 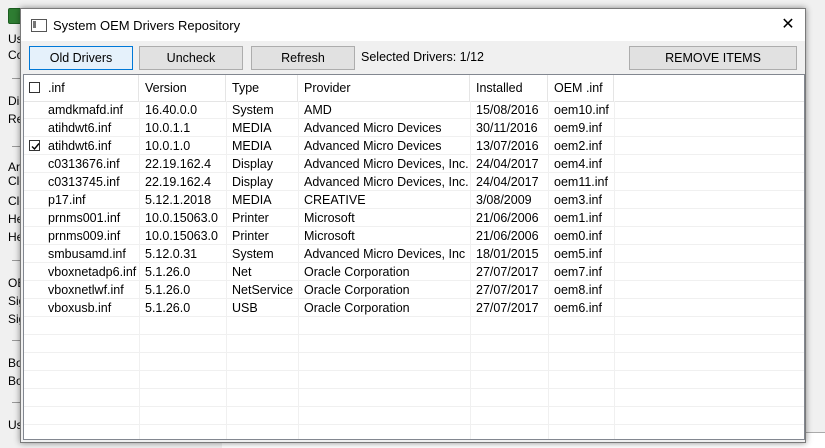 I want to click on cell-oem: oem1.inf, so click(x=578, y=218).